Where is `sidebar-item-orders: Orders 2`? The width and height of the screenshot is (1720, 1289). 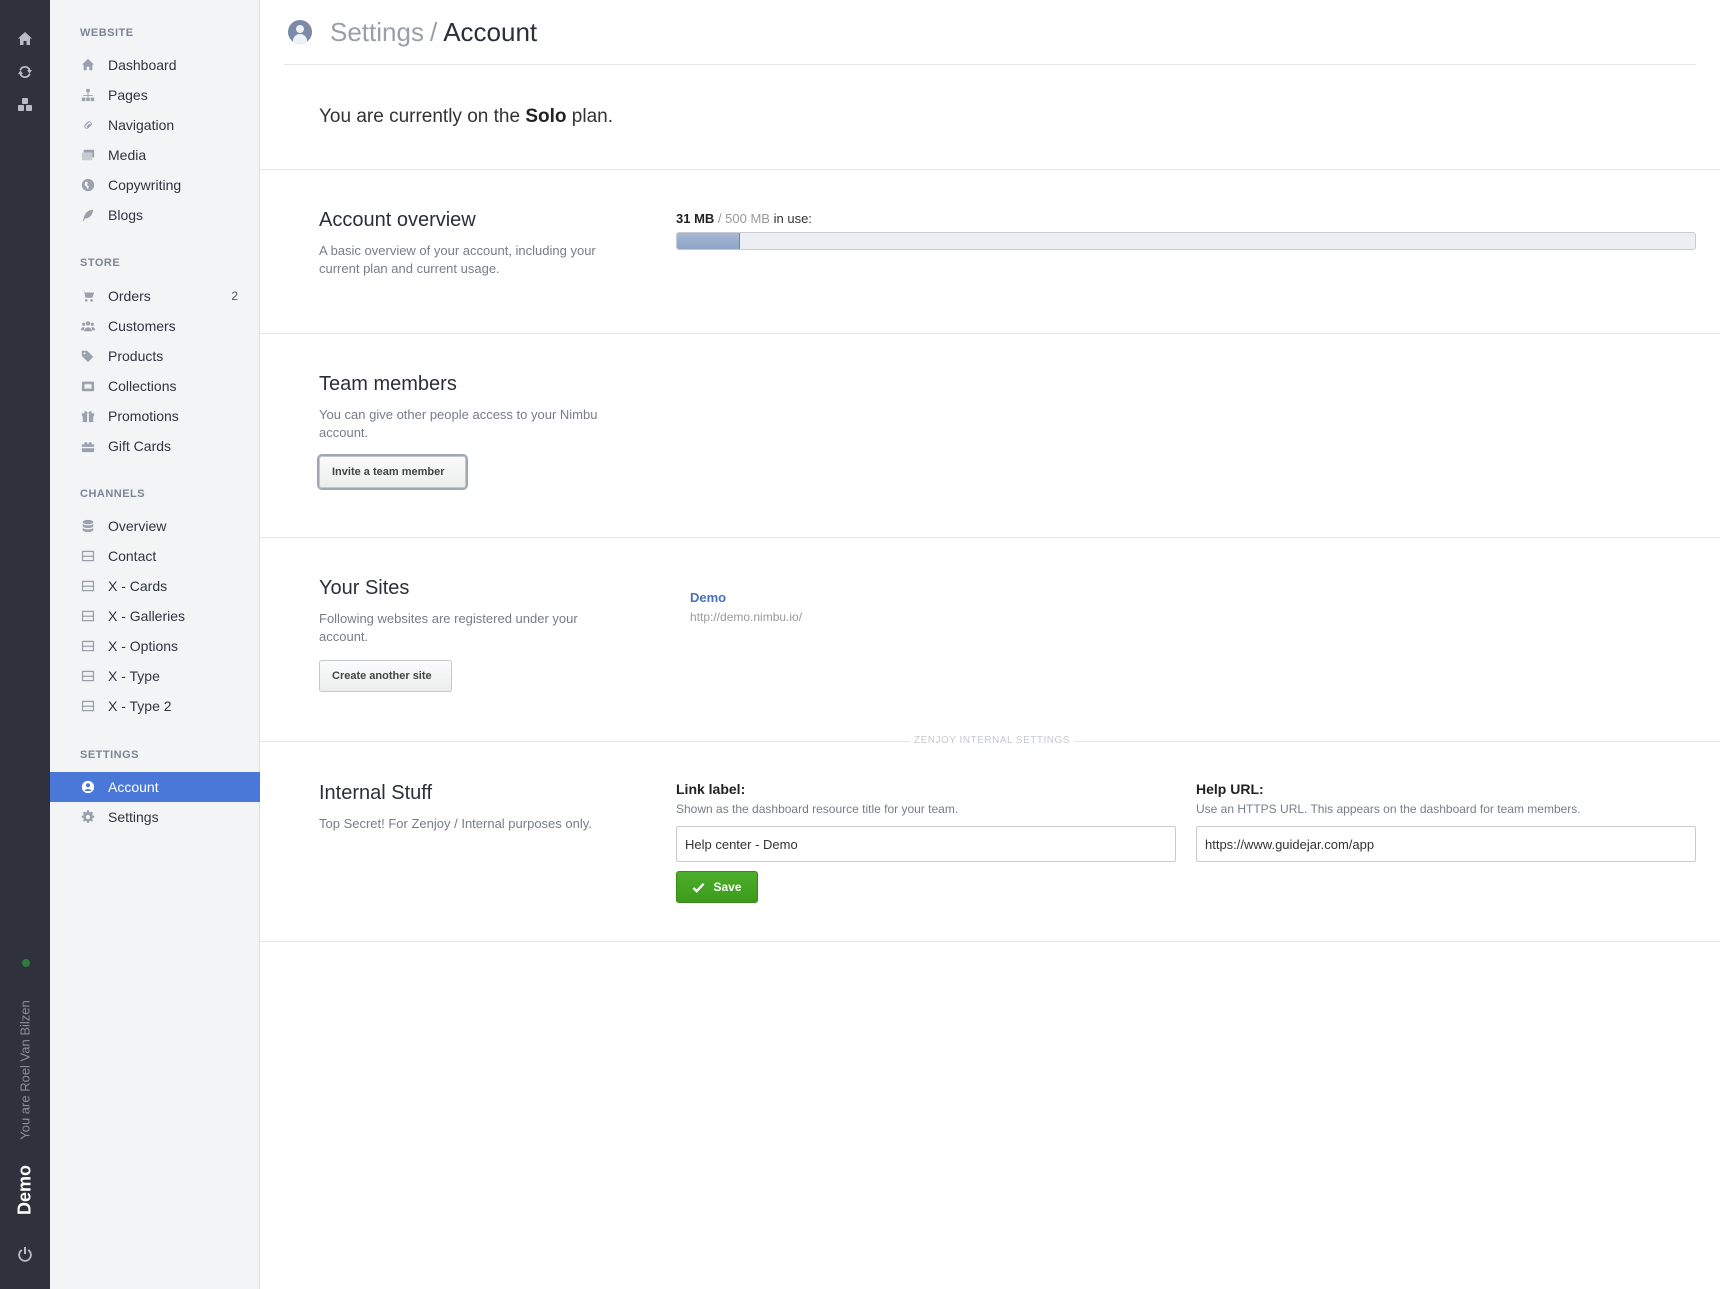 sidebar-item-orders: Orders 2 is located at coordinates (155, 296).